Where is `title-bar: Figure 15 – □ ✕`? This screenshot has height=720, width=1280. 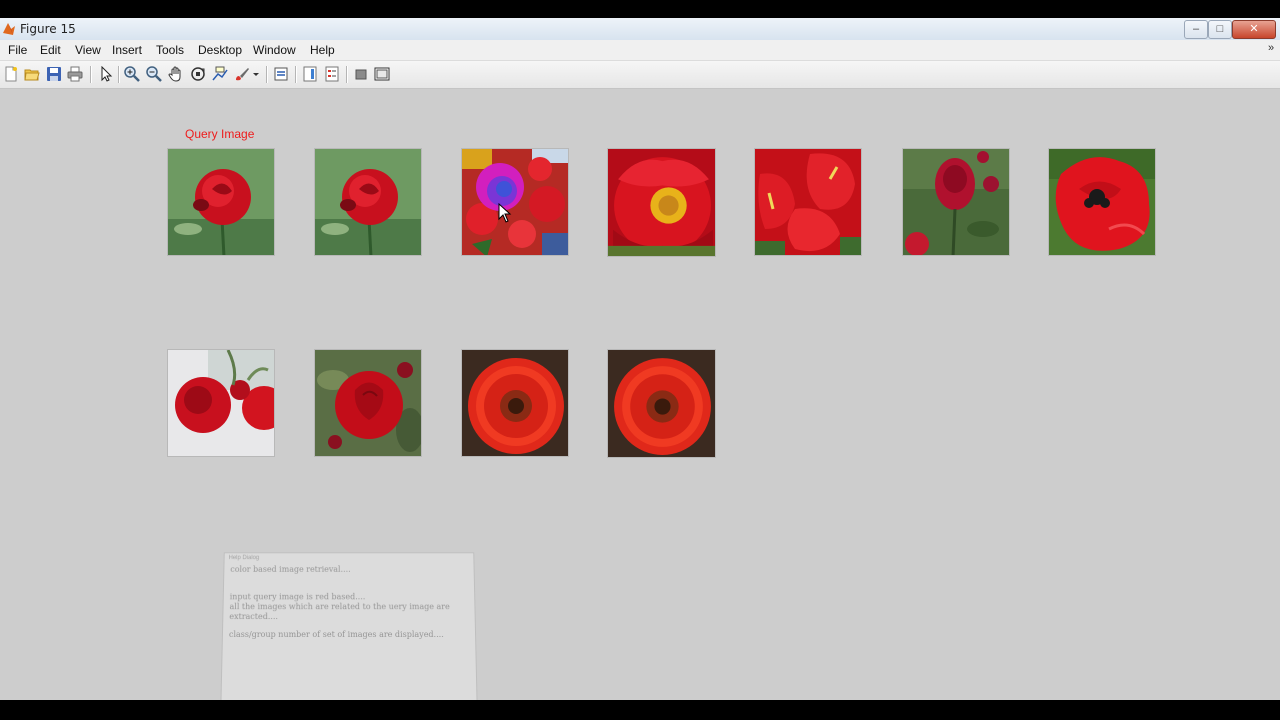
title-bar: Figure 15 – □ ✕ is located at coordinates (640, 29).